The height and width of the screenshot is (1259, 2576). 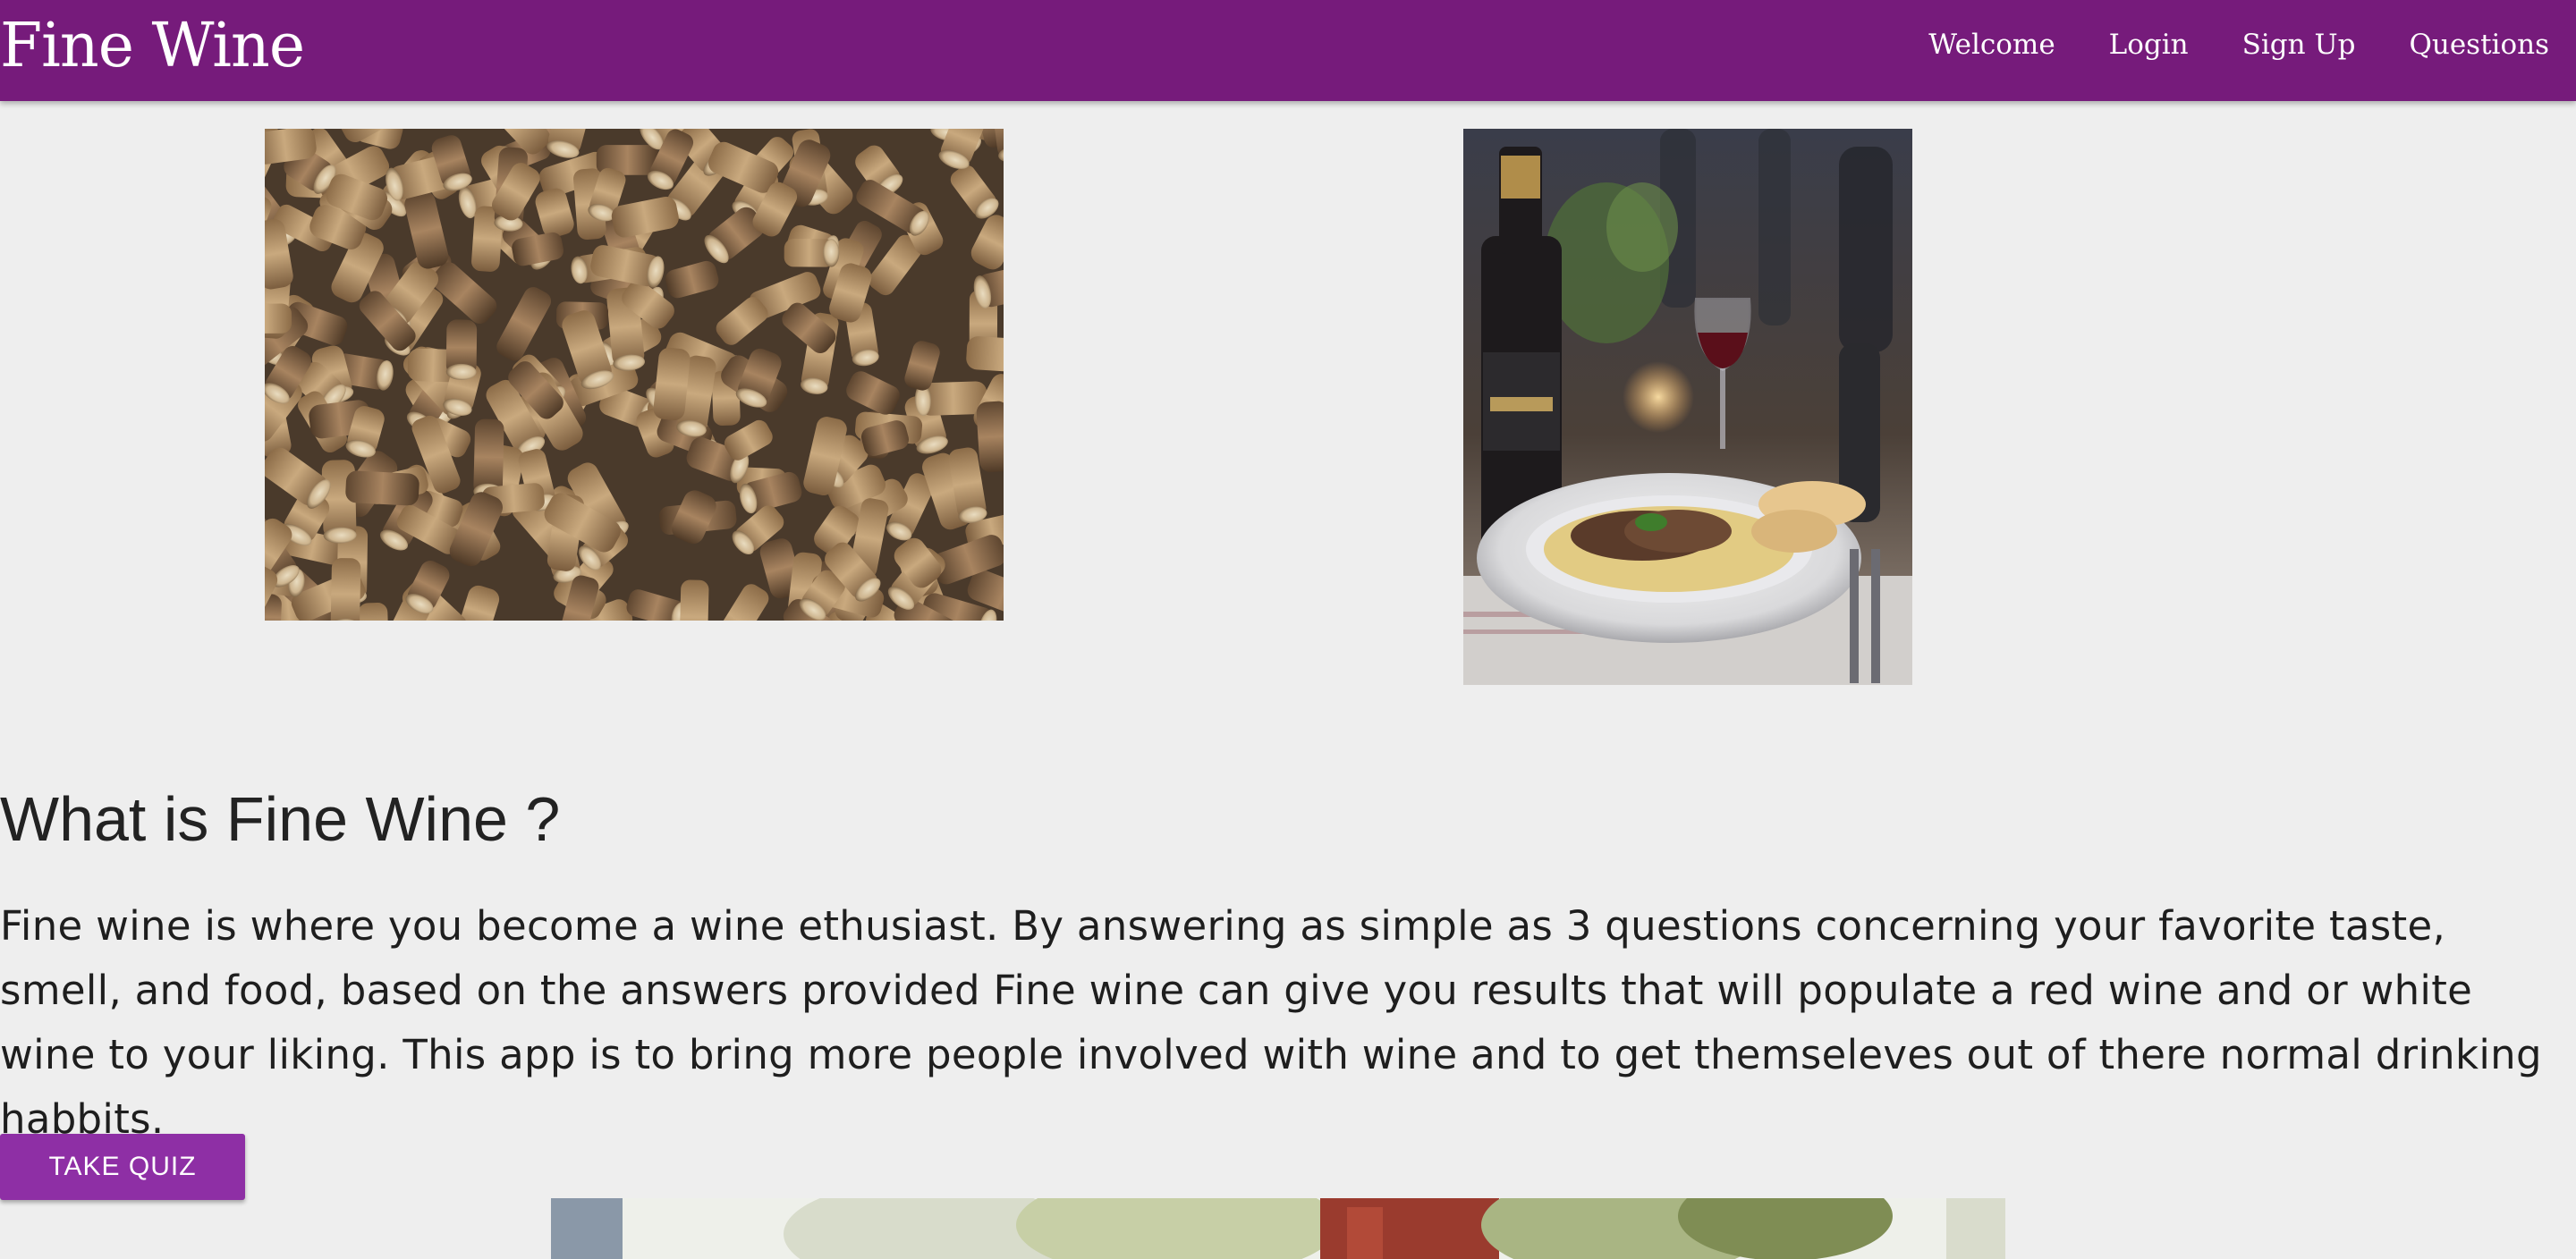 What do you see at coordinates (1687, 407) in the screenshot?
I see `dinner-image` at bounding box center [1687, 407].